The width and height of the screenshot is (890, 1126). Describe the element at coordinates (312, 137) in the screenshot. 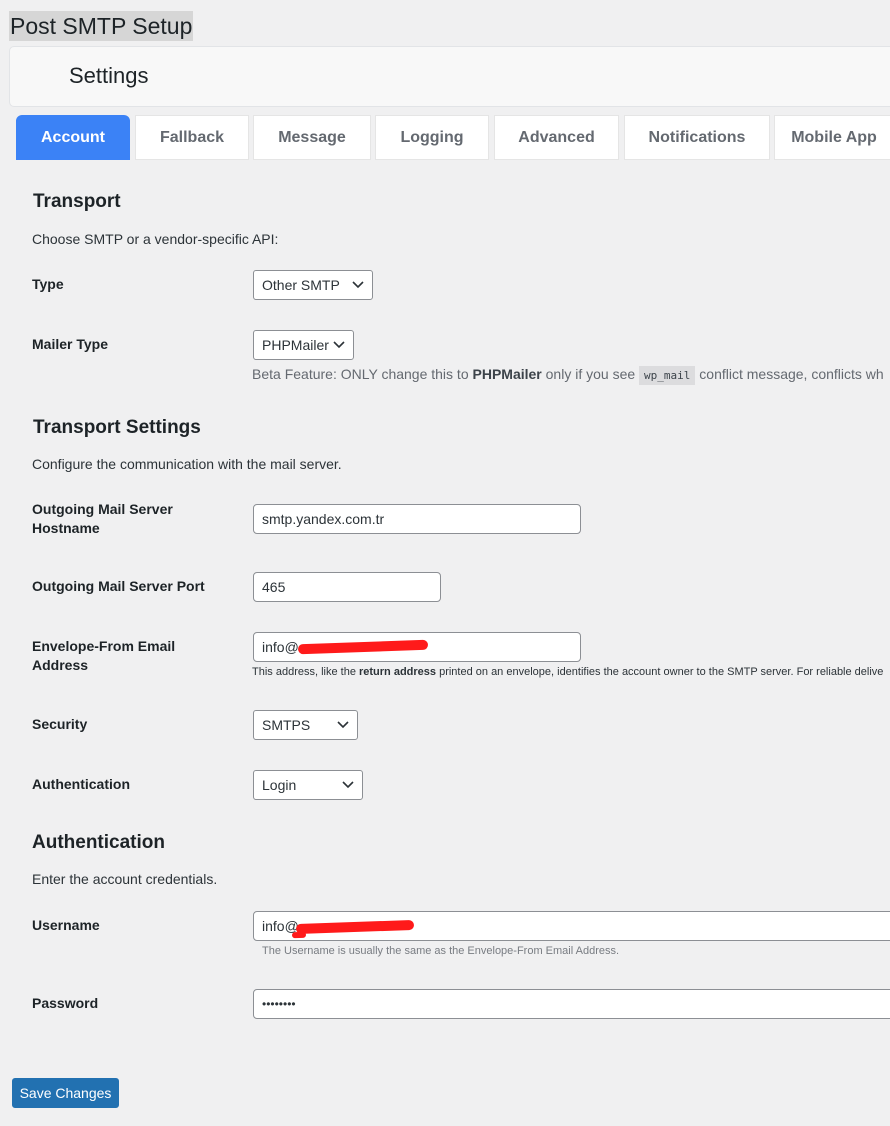

I see `tab-message: Message` at that location.